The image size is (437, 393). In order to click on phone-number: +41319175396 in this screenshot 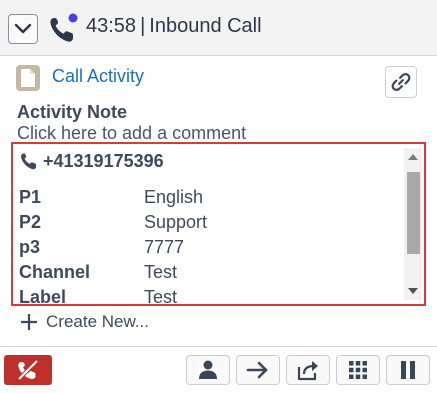, I will do `click(103, 160)`.